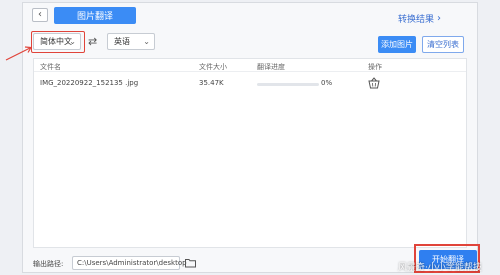 The height and width of the screenshot is (275, 500). Describe the element at coordinates (131, 41) in the screenshot. I see `target-language-select: 英语 ⌄` at that location.